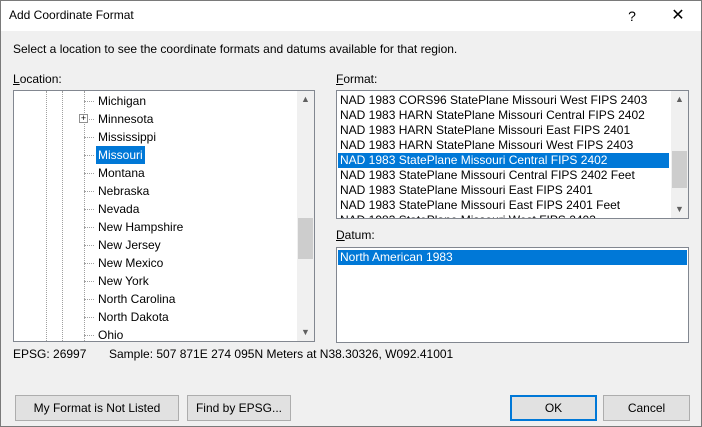 The height and width of the screenshot is (427, 702). I want to click on tree-item: New Mexico, so click(156, 263).